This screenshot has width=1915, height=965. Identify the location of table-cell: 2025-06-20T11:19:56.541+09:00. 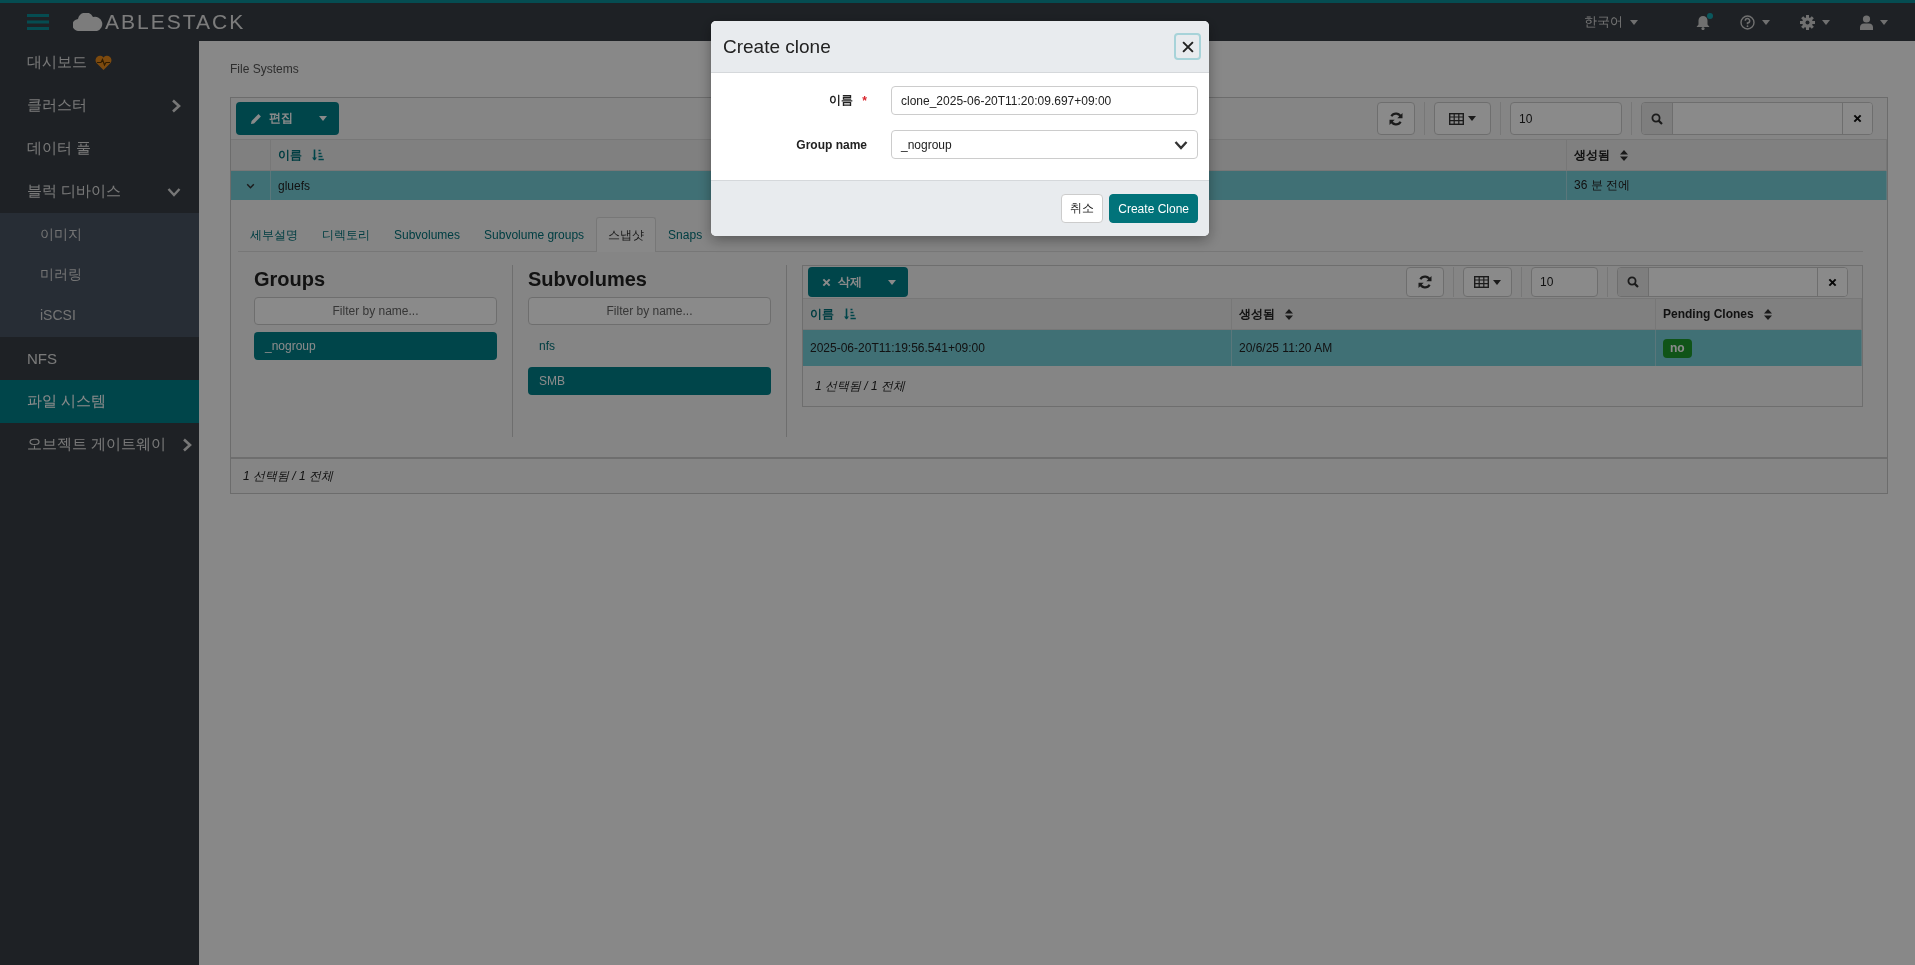
(1017, 348).